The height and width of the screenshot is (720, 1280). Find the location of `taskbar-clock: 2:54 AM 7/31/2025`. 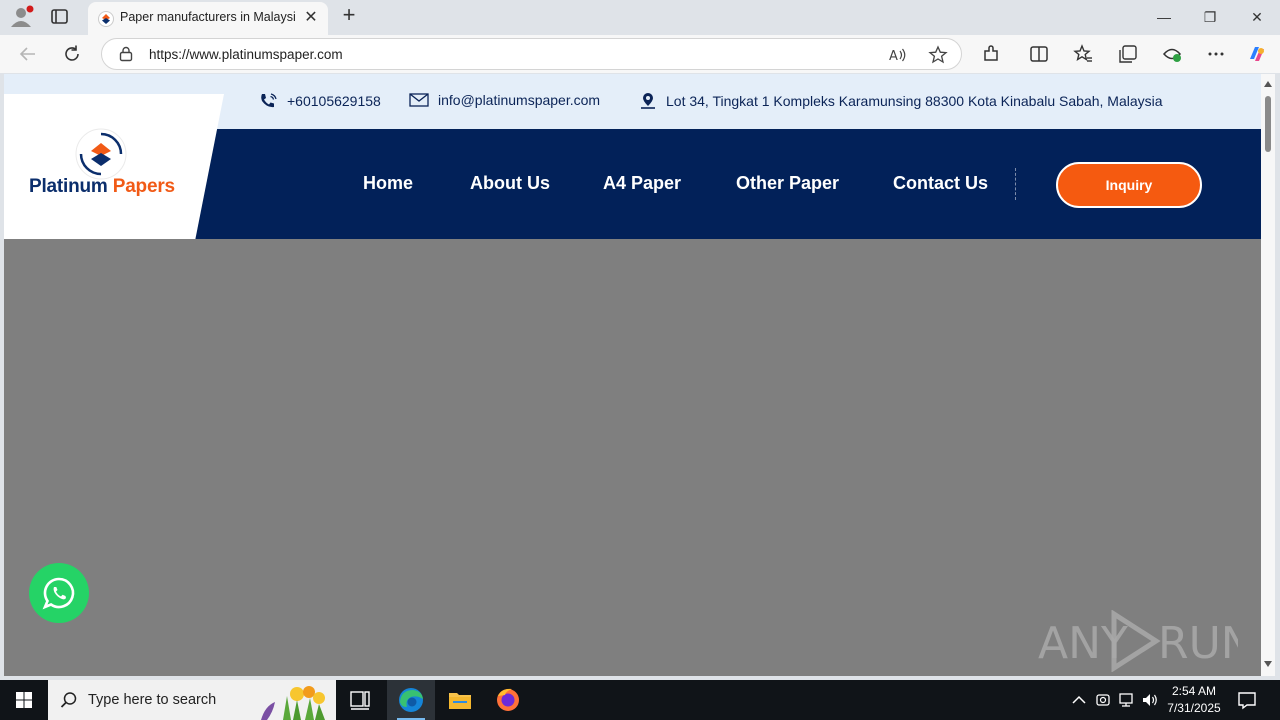

taskbar-clock: 2:54 AM 7/31/2025 is located at coordinates (1194, 700).